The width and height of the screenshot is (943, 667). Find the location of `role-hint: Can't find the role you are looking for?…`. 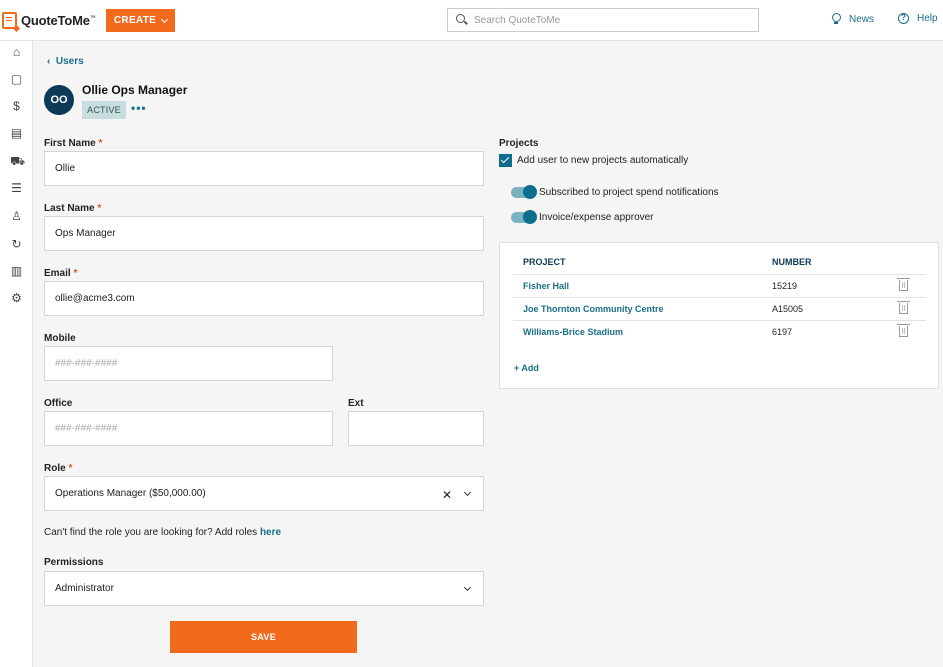

role-hint: Can't find the role you are looking for?… is located at coordinates (163, 532).